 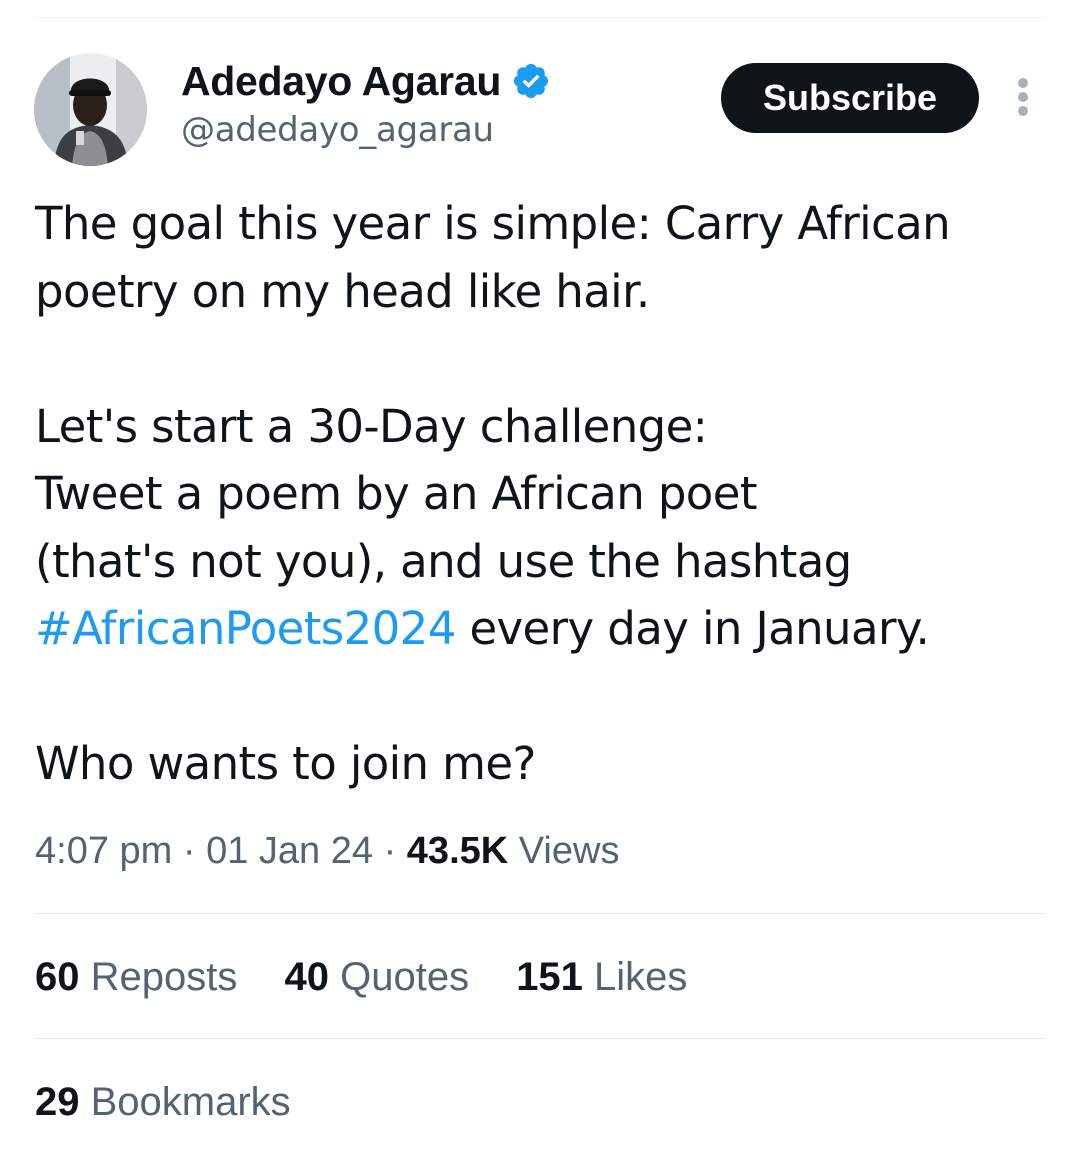 I want to click on reposts-stat: 60 Reposts, so click(x=136, y=977).